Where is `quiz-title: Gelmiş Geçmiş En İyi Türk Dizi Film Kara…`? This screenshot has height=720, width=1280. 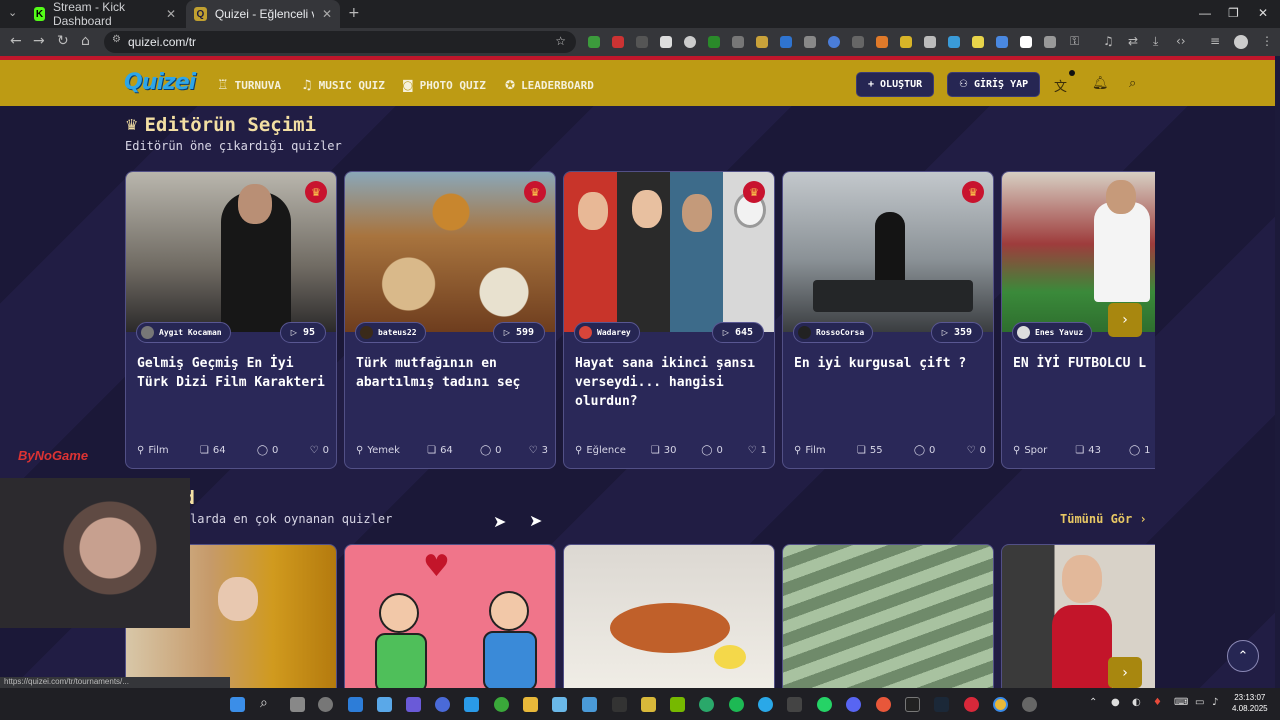 quiz-title: Gelmiş Geçmiş En İyi Türk Dizi Film Kara… is located at coordinates (233, 373).